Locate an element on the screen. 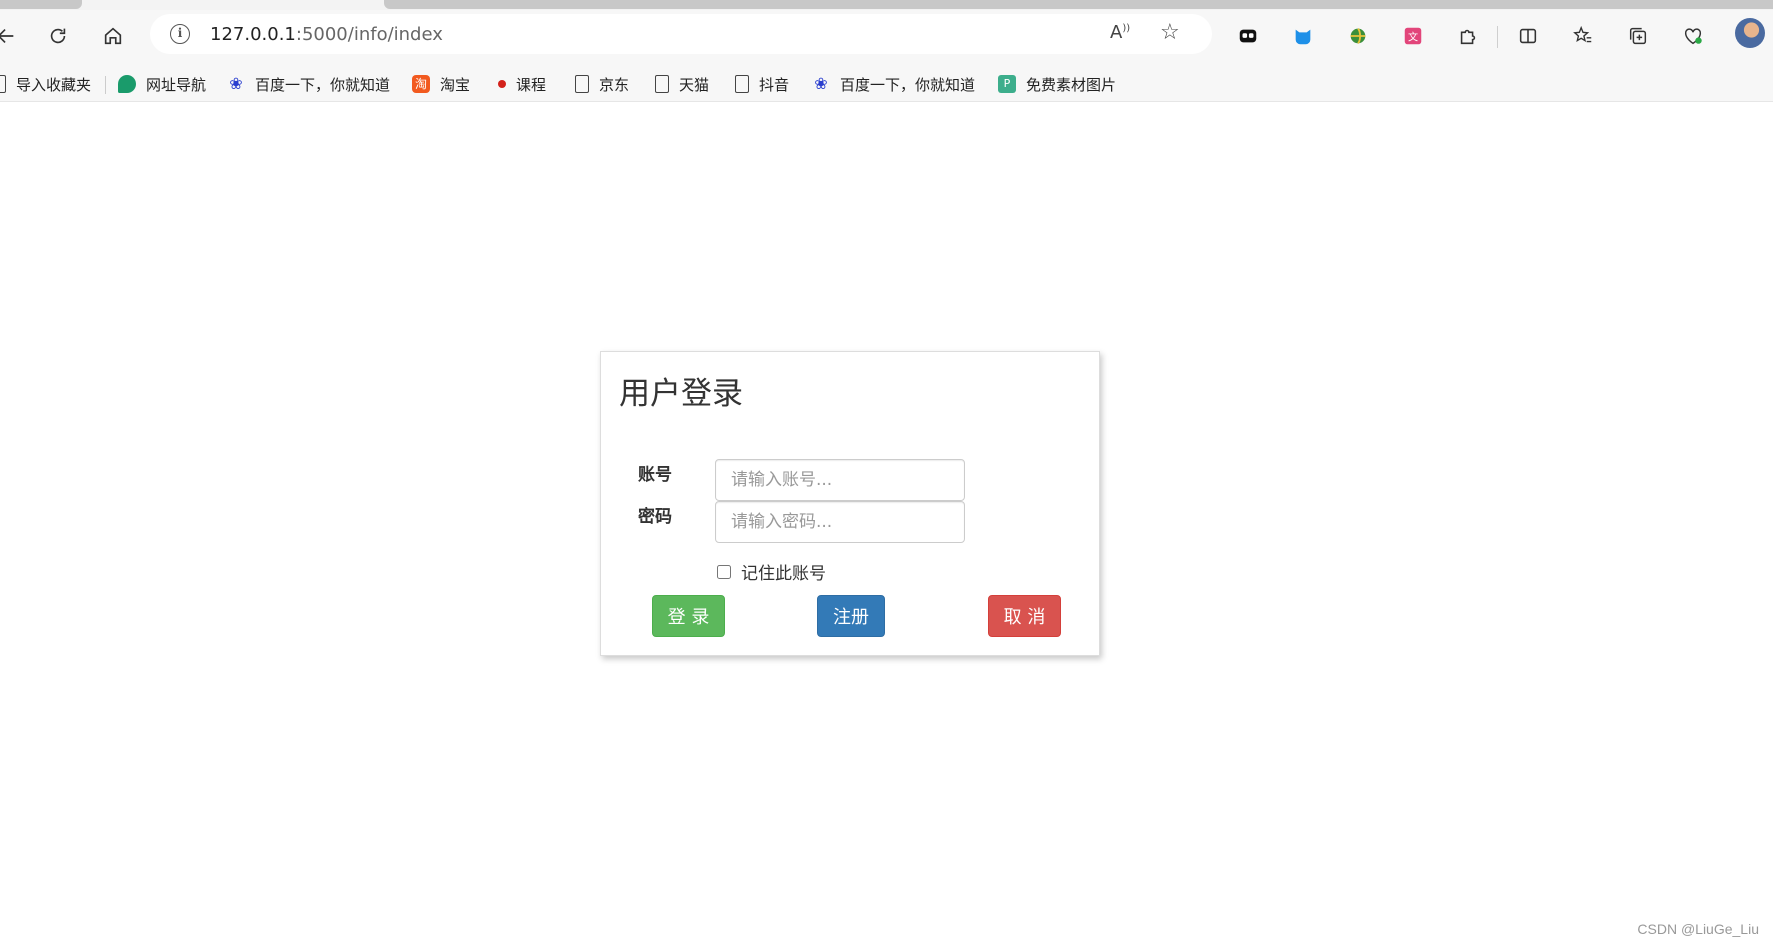 This screenshot has width=1773, height=951. bookmark-label: 淘宝 is located at coordinates (455, 84).